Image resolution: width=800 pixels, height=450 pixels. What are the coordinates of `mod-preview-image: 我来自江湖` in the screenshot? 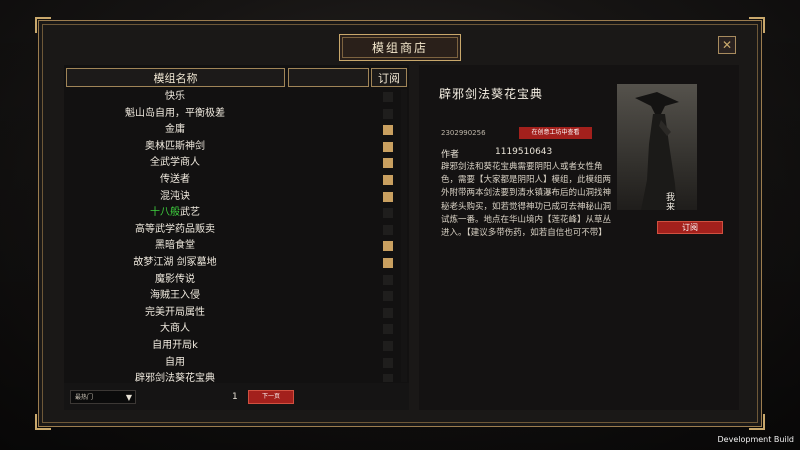 It's located at (657, 147).